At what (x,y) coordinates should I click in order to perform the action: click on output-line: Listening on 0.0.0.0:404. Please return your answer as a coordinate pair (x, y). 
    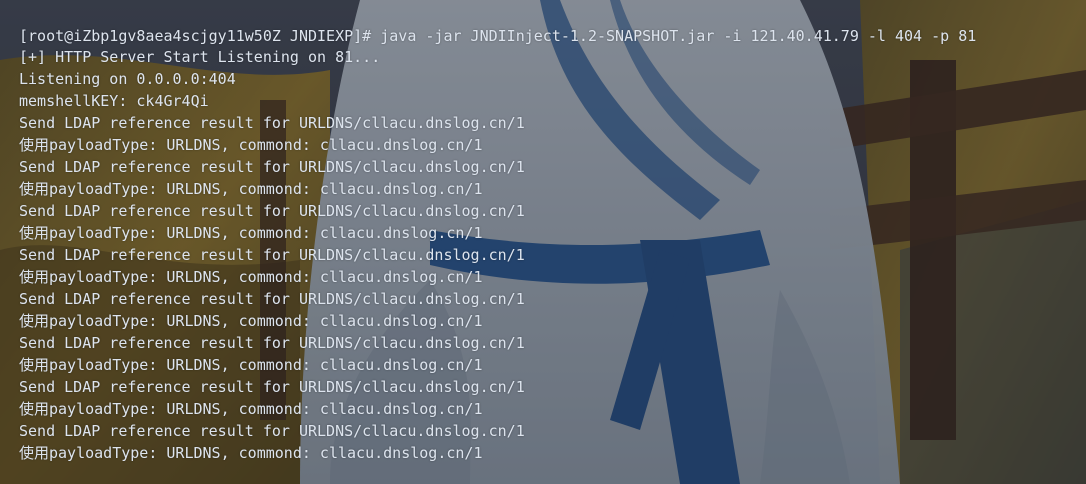
    Looking at the image, I should click on (127, 79).